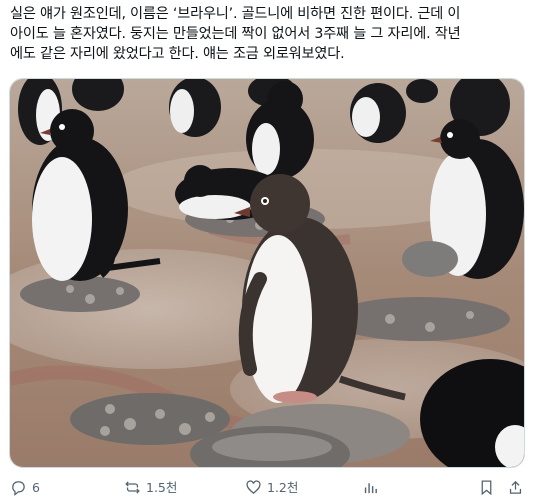 Image resolution: width=533 pixels, height=499 pixels. I want to click on like-button: 1.2천, so click(271, 487).